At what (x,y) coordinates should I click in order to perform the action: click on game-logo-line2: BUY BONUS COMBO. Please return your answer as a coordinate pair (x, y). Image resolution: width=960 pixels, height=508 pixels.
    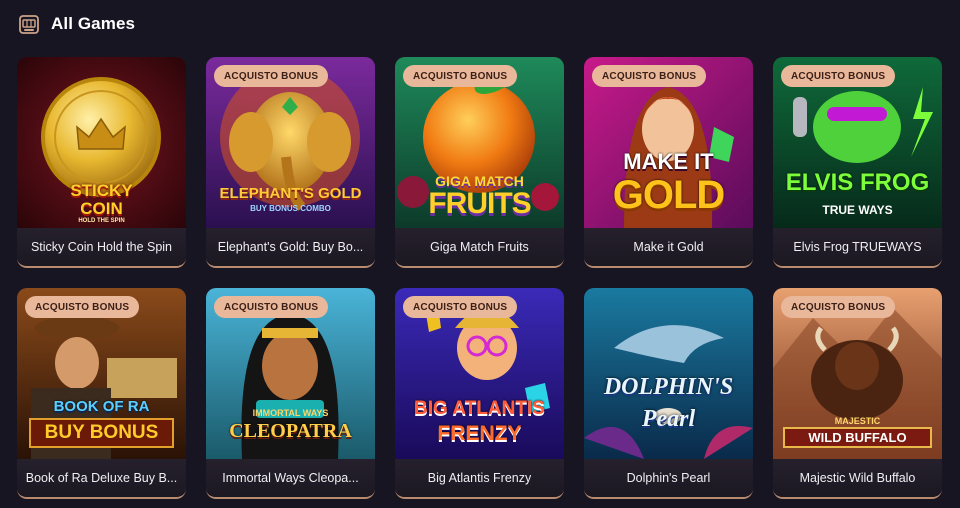
    Looking at the image, I should click on (290, 208).